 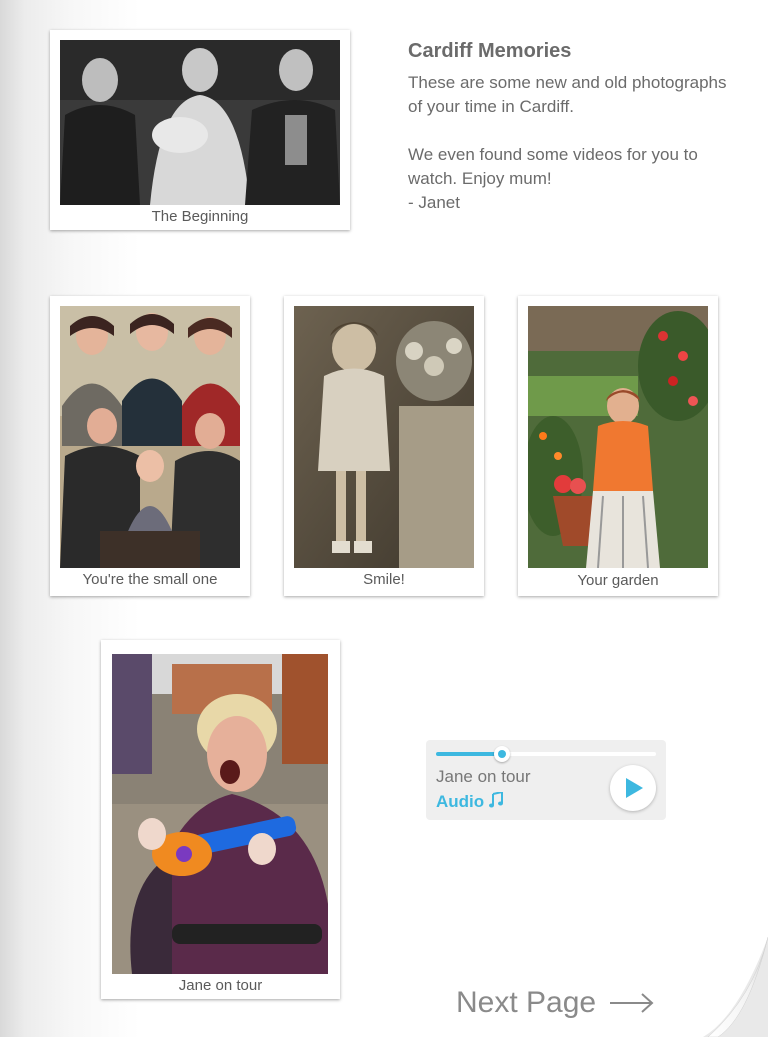 What do you see at coordinates (150, 579) in the screenshot?
I see `photo-caption: You're the small one` at bounding box center [150, 579].